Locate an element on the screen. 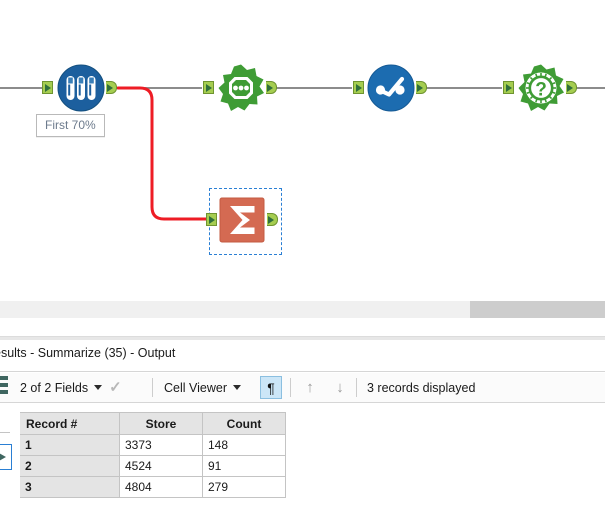  score-input-anchor is located at coordinates (358, 87).